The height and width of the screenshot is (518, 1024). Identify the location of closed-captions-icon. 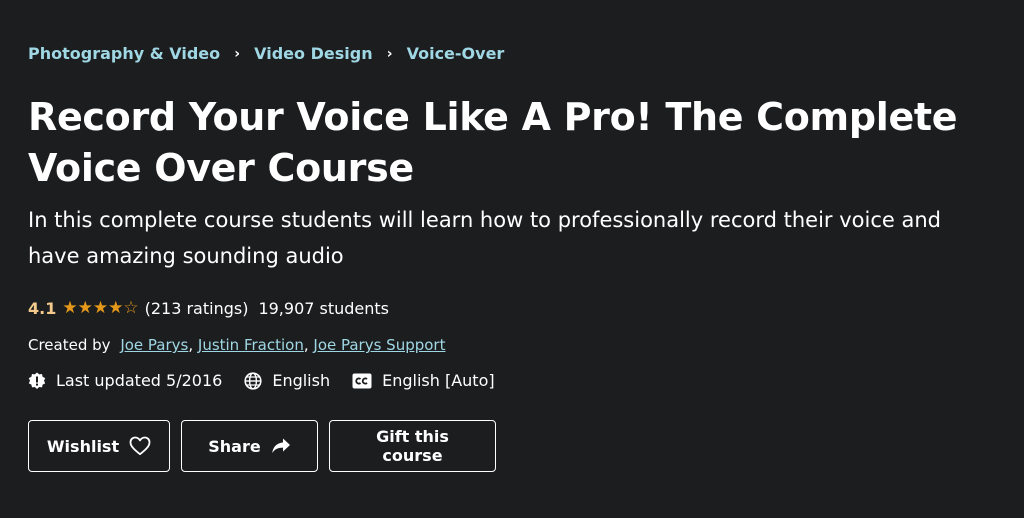
(362, 380).